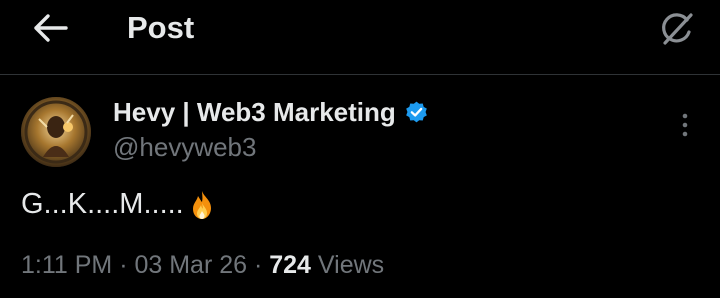 The image size is (720, 298). I want to click on verified-badge-icon, so click(416, 112).